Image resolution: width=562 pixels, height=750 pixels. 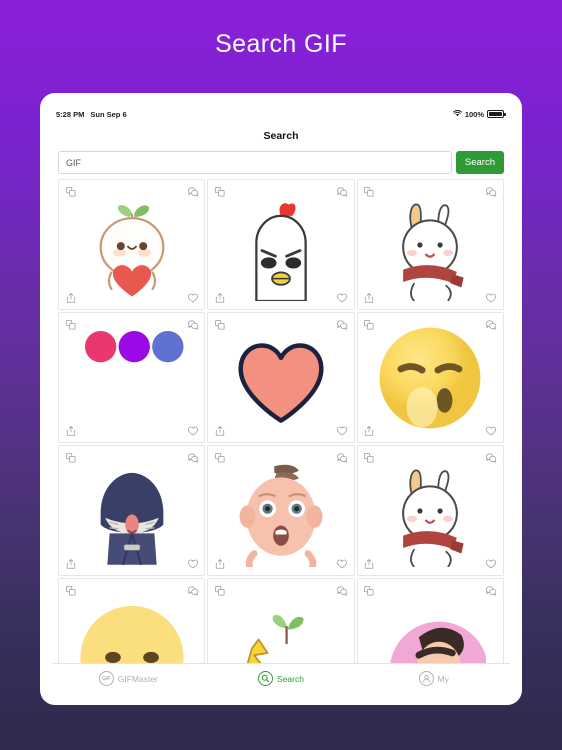 I want to click on tab-my: My, so click(x=433, y=678).